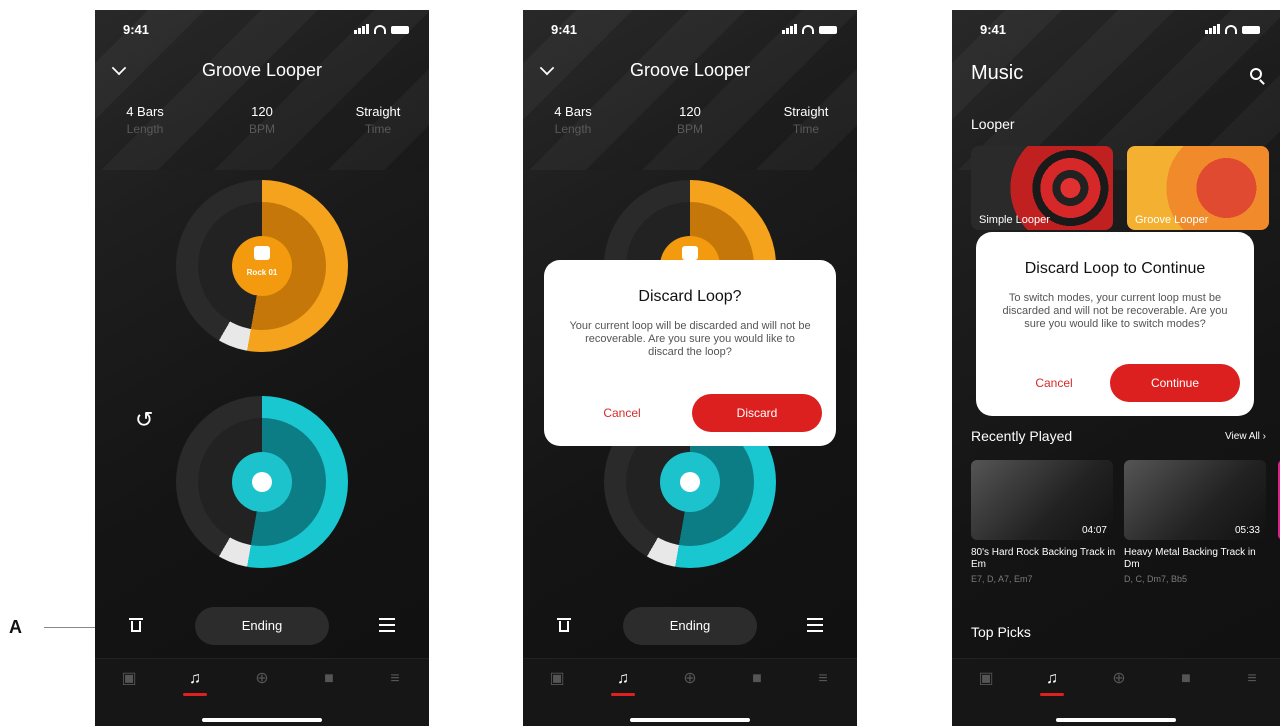 This screenshot has height=726, width=1280. I want to click on drum-track-button: Rock 01, so click(262, 266).